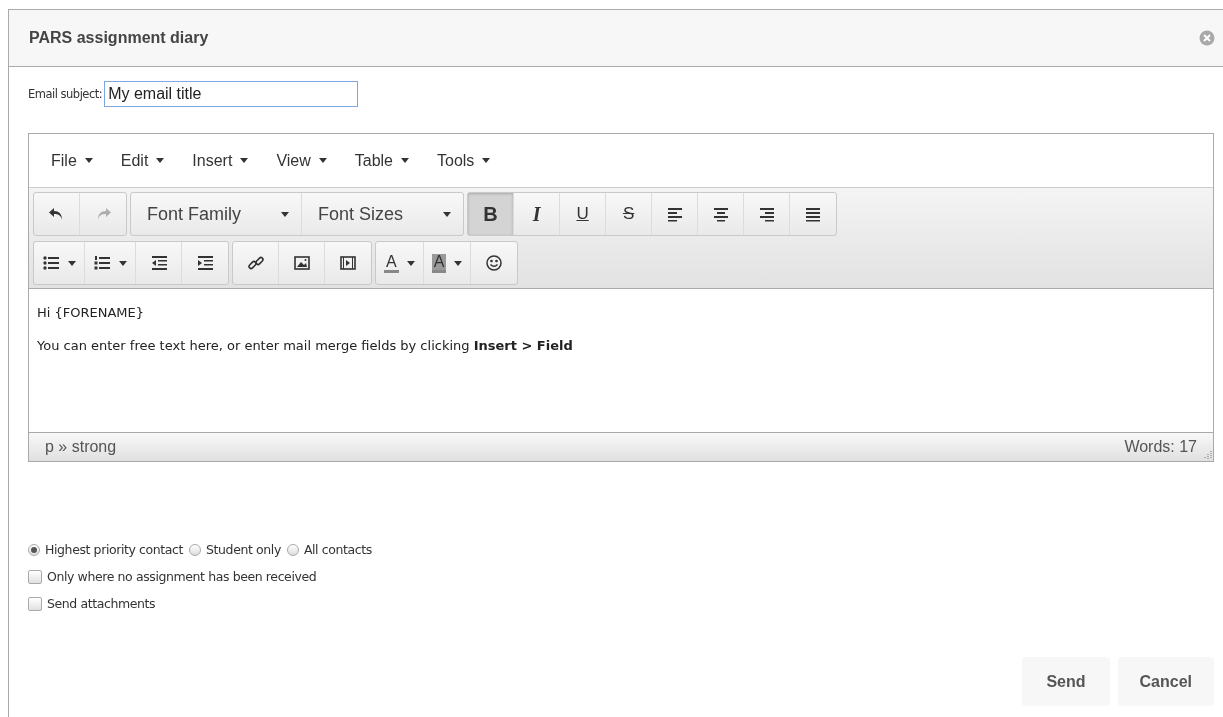  Describe the element at coordinates (101, 603) in the screenshot. I see `checkbox-label: Send attachments` at that location.